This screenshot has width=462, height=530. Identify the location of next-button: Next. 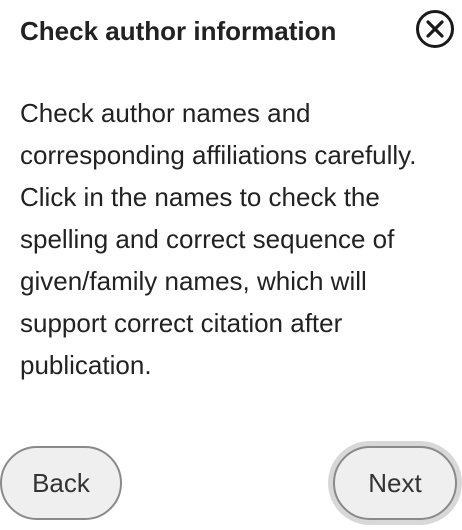
(395, 483).